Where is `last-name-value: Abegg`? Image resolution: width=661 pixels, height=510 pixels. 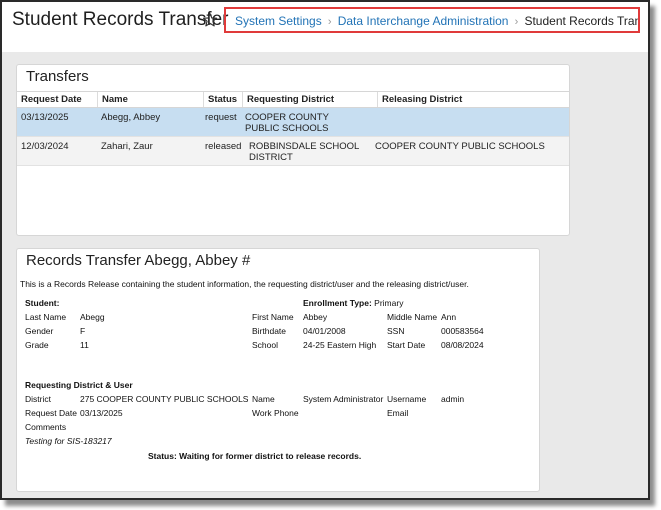
last-name-value: Abegg is located at coordinates (92, 317).